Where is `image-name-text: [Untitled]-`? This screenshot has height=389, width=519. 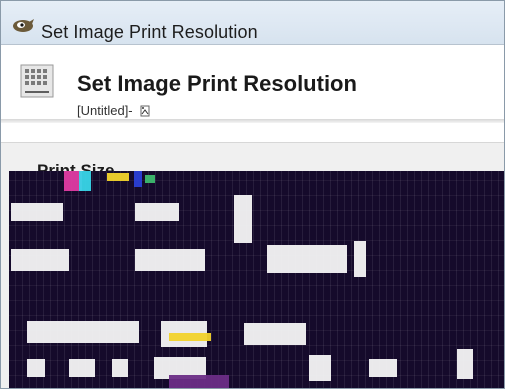
image-name-text: [Untitled]- is located at coordinates (105, 110).